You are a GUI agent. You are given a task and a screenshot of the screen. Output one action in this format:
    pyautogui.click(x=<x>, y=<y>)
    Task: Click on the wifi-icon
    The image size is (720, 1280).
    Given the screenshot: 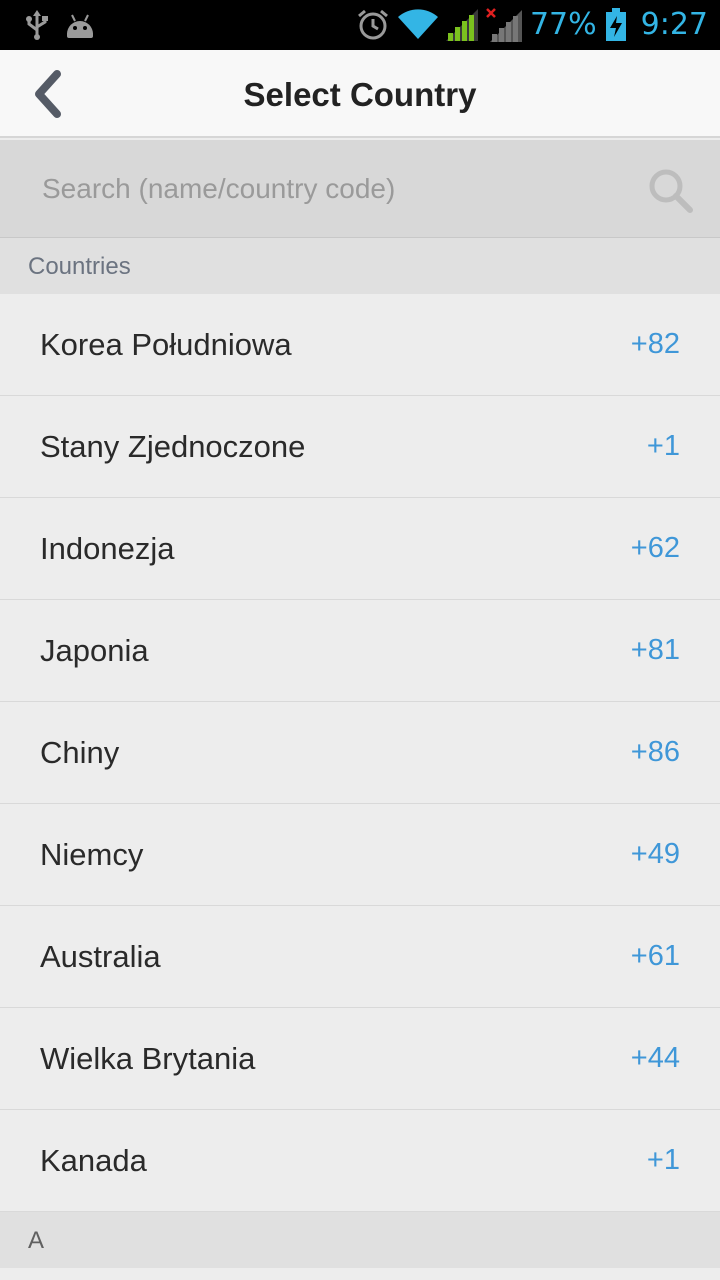 What is the action you would take?
    pyautogui.click(x=417, y=25)
    